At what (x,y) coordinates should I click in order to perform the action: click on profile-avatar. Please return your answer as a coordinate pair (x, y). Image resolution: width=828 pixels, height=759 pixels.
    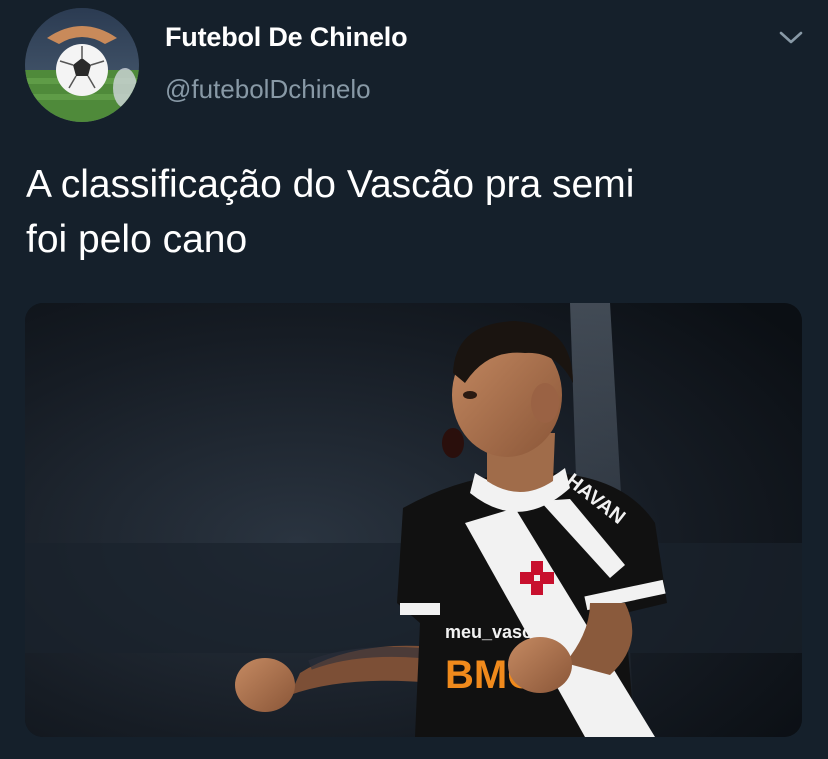
    Looking at the image, I should click on (82, 65).